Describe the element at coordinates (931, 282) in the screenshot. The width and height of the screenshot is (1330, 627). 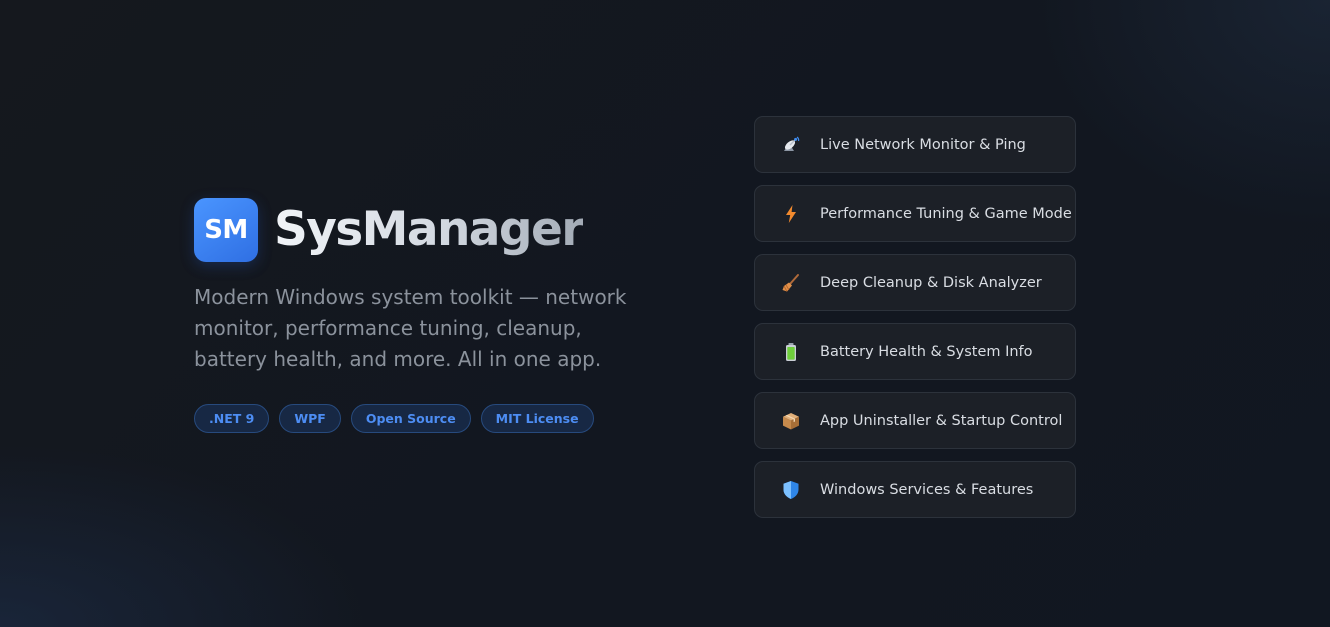
I see `feature-label: Deep Cleanup & Disk Analyzer` at that location.